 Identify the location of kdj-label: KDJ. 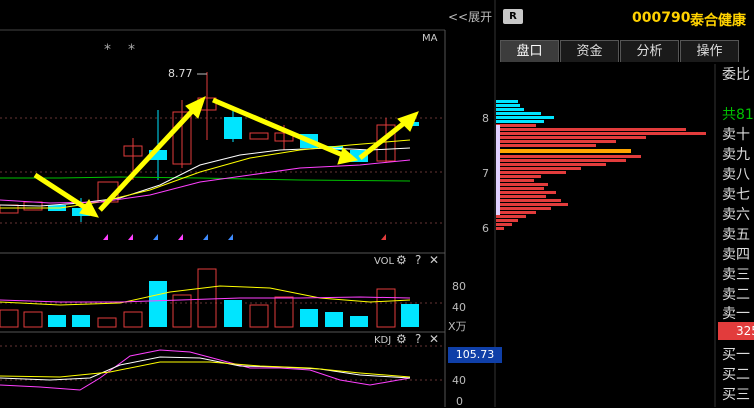
(382, 340).